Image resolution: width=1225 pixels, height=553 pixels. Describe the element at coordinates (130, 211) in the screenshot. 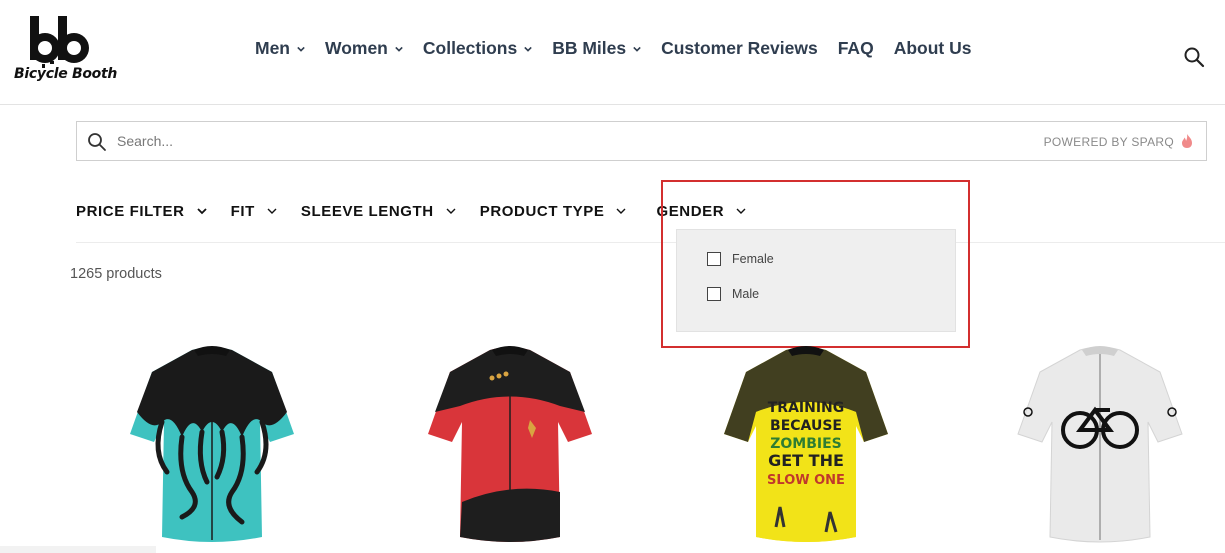

I see `filter-label: PRICE FILTER` at that location.